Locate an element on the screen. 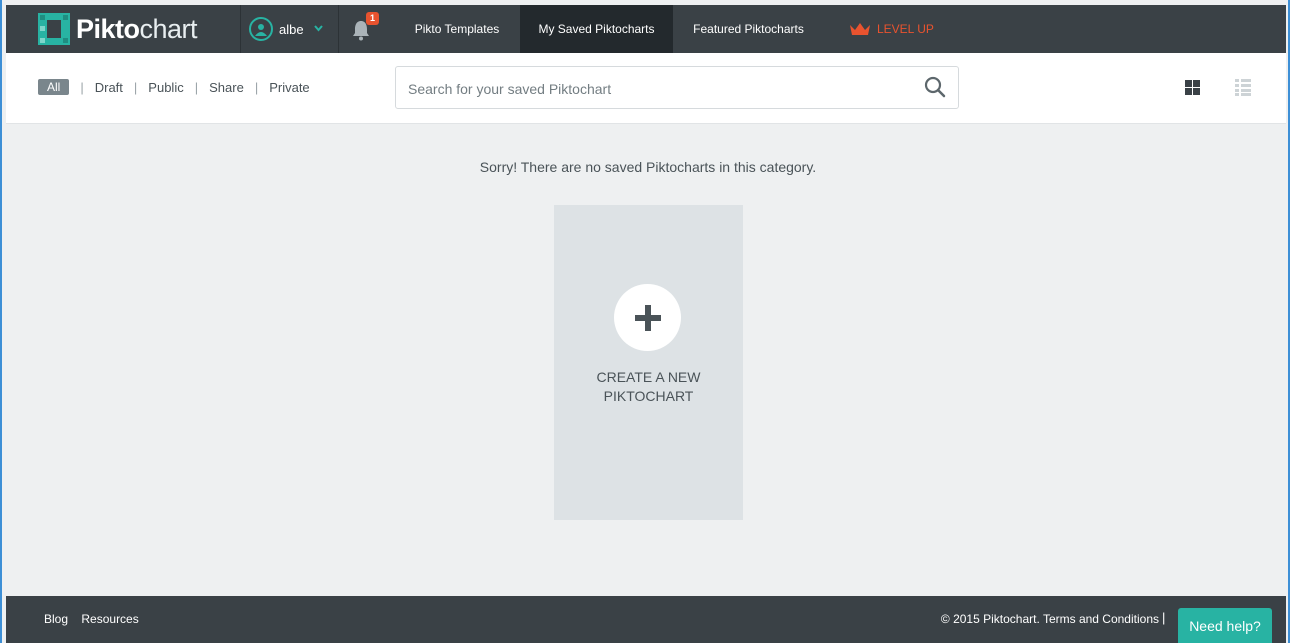 This screenshot has height=643, width=1290. plus-button is located at coordinates (647, 317).